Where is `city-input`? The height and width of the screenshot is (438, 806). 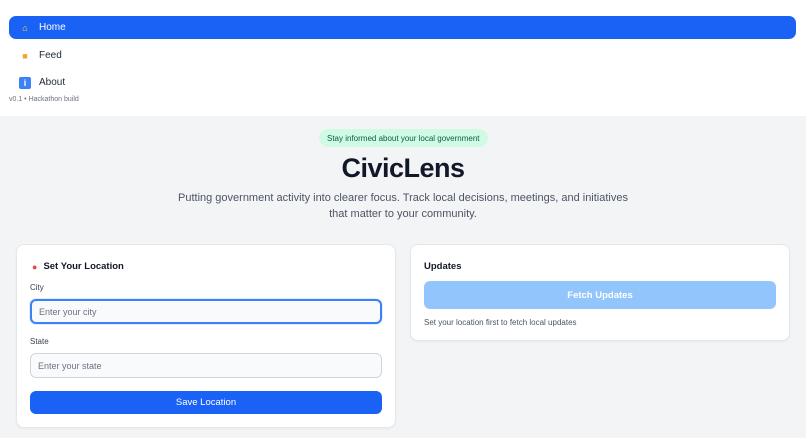 city-input is located at coordinates (206, 311).